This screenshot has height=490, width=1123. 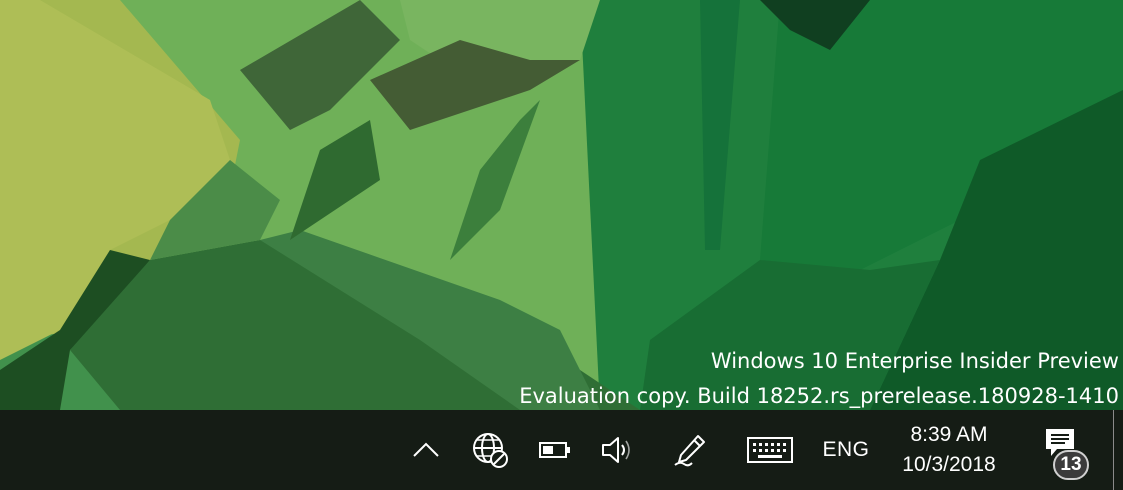 I want to click on windows-ink-workspace-button, so click(x=690, y=450).